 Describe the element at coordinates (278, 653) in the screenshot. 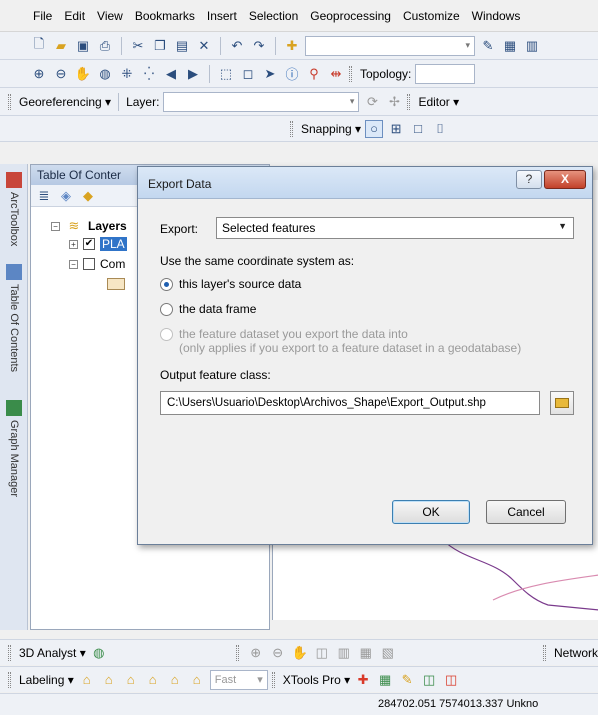

I see `3d-tool-icon: ⊖` at that location.